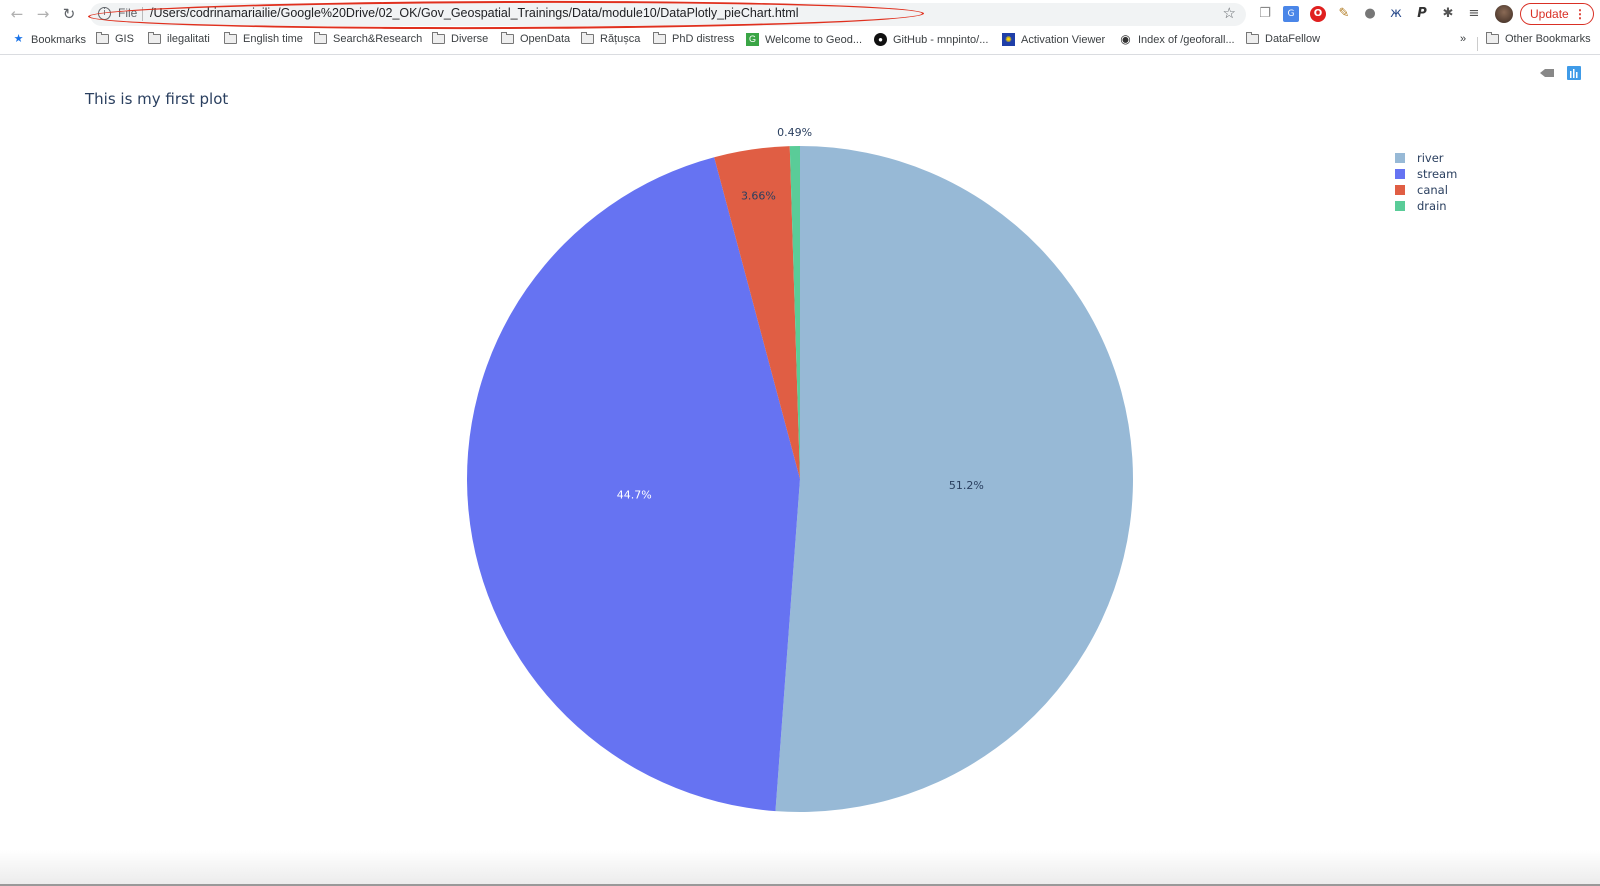 The image size is (1600, 886). I want to click on pie-slice-label: 3.66%, so click(758, 196).